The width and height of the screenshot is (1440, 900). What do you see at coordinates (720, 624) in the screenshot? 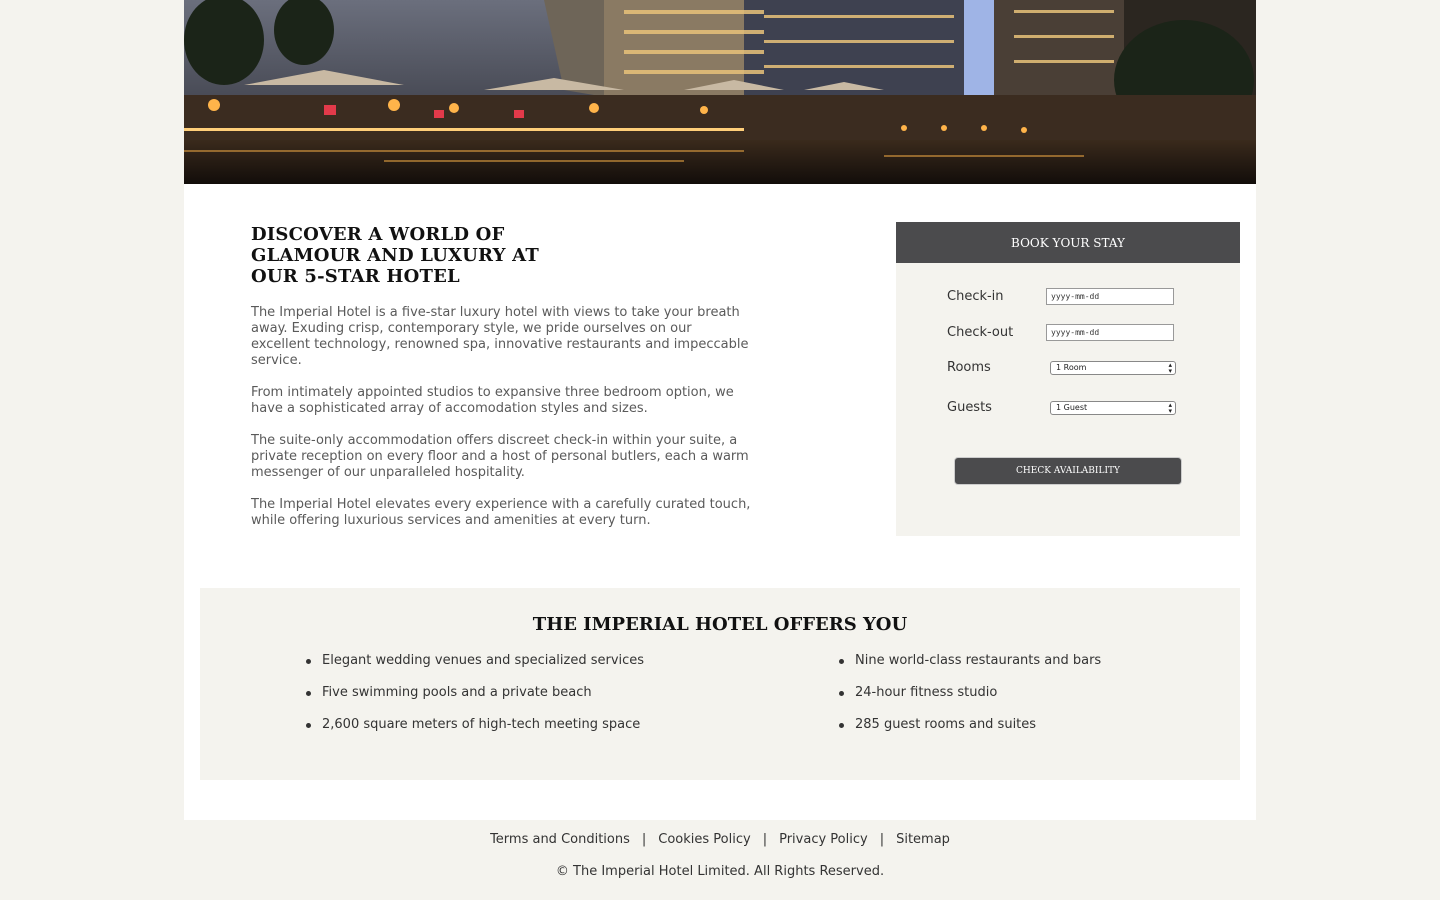
I see `offers-title: THE IMPERIAL HOTEL OFFERS YOU` at bounding box center [720, 624].